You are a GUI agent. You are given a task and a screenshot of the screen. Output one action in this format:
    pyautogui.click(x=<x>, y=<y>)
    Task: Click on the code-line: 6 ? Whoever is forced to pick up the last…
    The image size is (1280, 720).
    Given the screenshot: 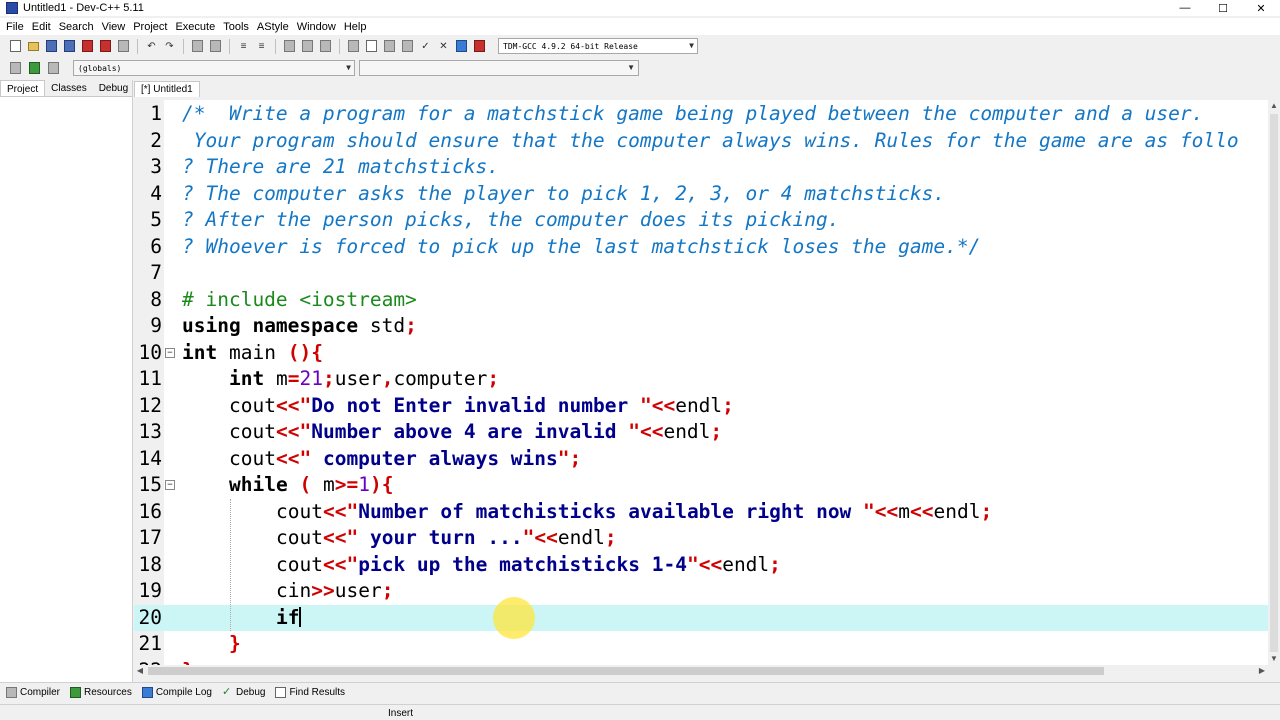 What is the action you would take?
    pyautogui.click(x=701, y=247)
    